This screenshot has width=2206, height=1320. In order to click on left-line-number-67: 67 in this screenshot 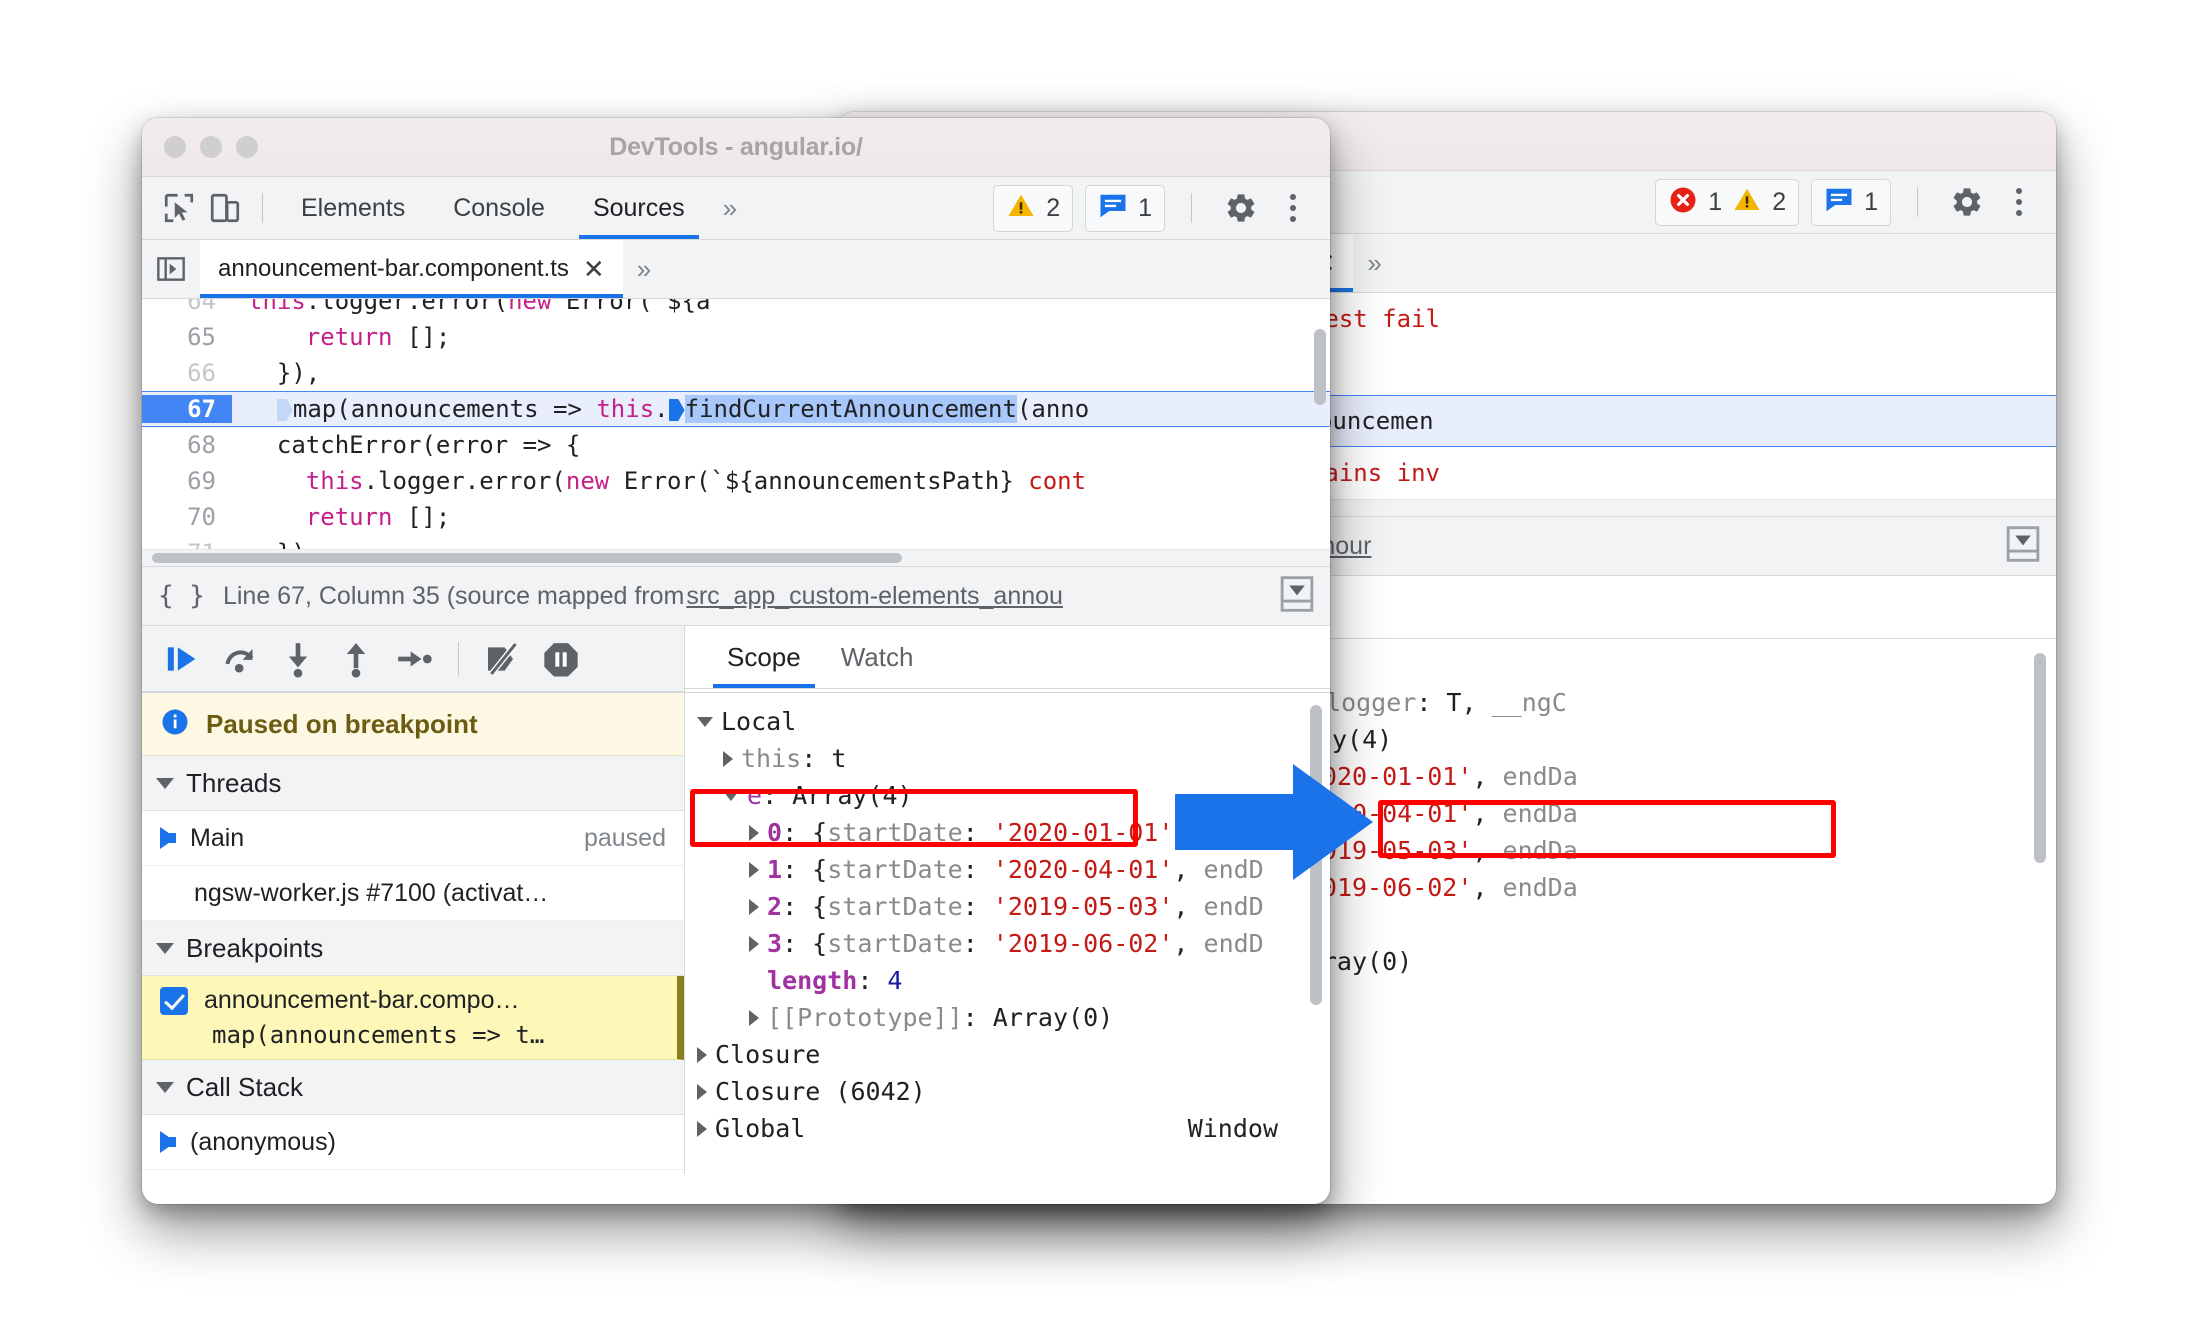, I will do `click(187, 409)`.